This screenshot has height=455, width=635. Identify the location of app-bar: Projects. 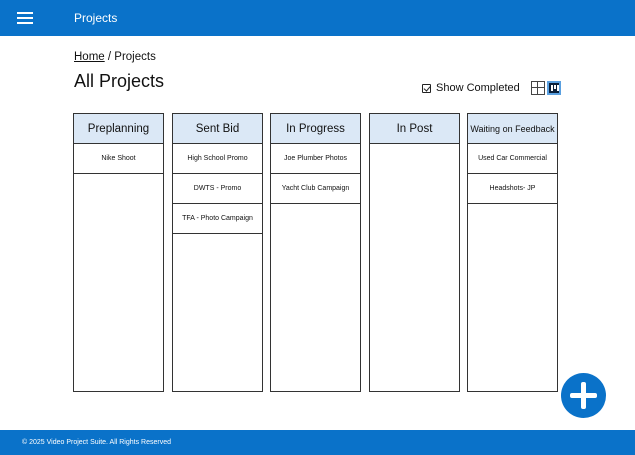
(317, 18).